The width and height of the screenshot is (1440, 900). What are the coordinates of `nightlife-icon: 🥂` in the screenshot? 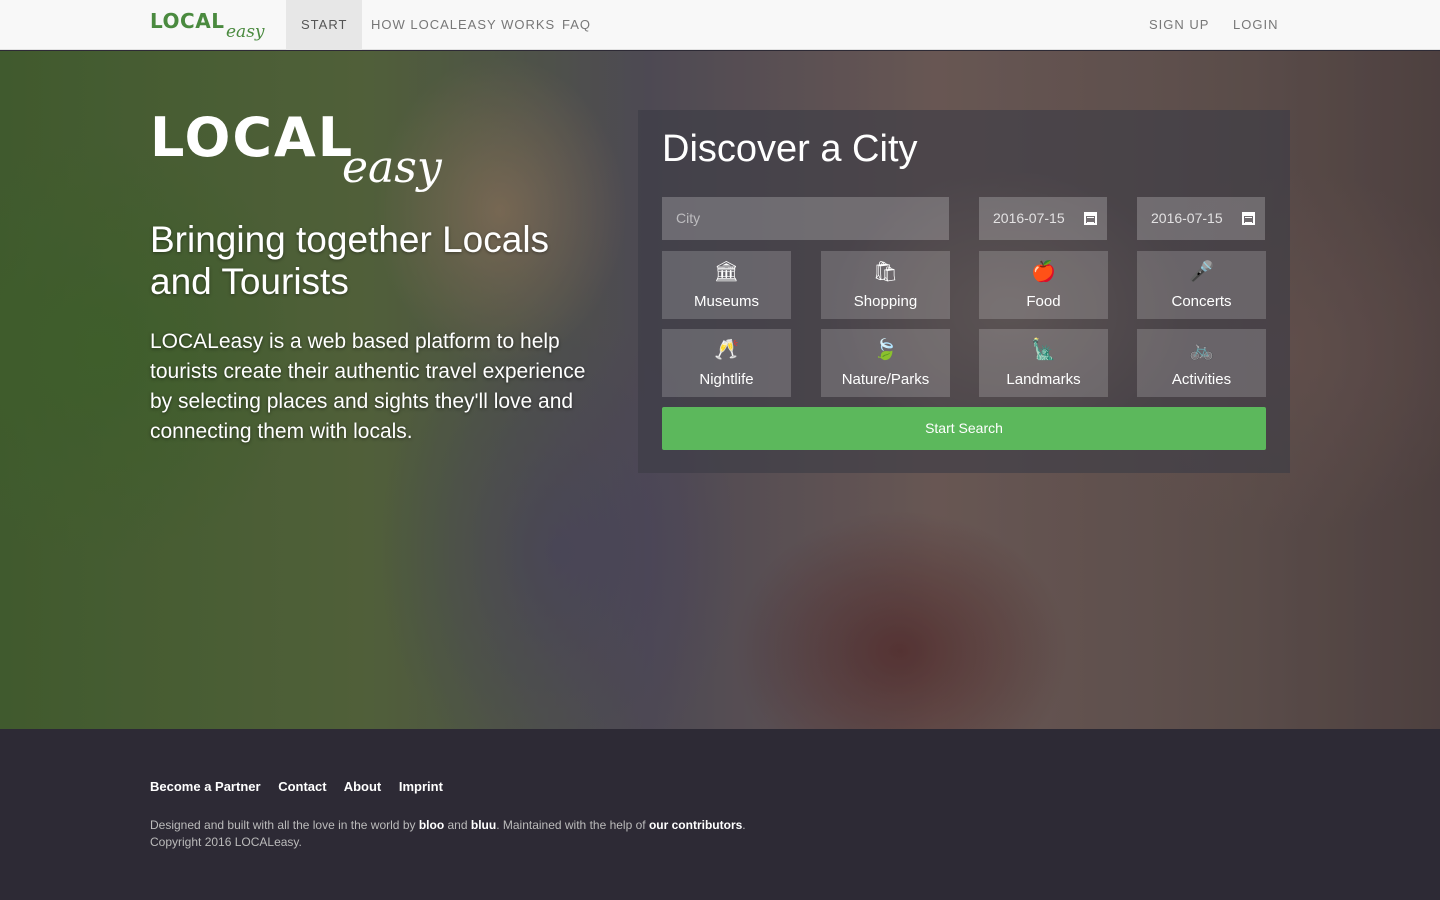 It's located at (726, 349).